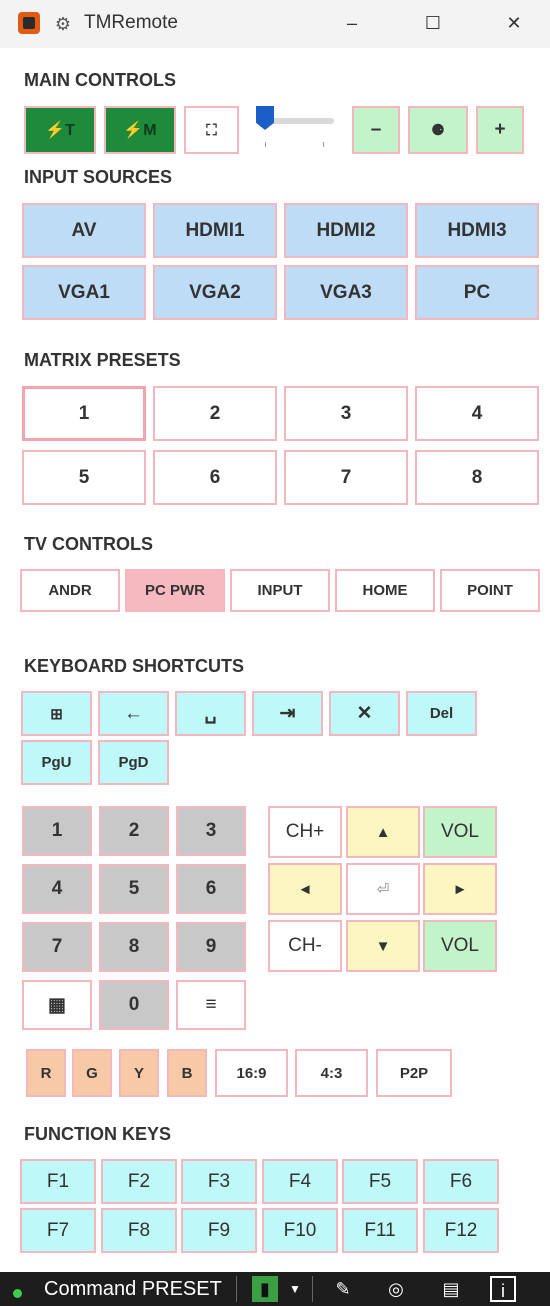 The height and width of the screenshot is (1306, 550). Describe the element at coordinates (57, 947) in the screenshot. I see `numpad-7-button: 7` at that location.